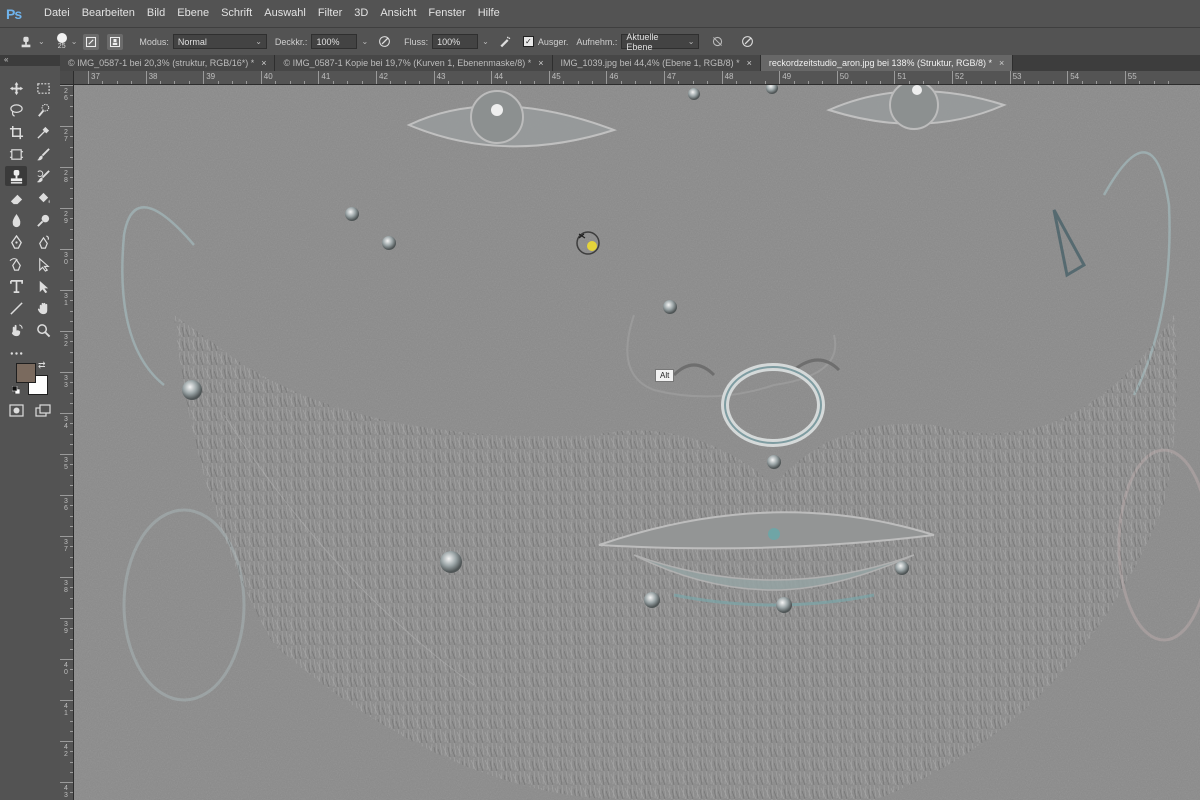  Describe the element at coordinates (16, 308) in the screenshot. I see `line-icon` at that location.